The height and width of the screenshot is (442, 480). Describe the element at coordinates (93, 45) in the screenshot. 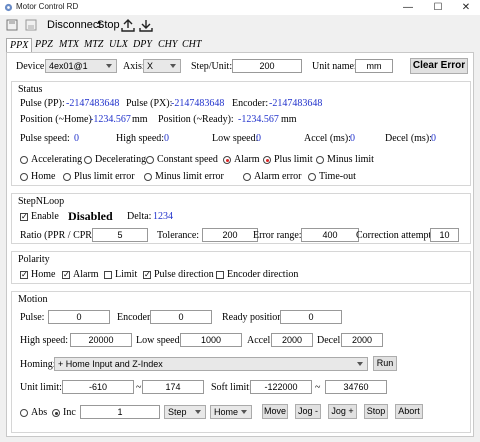

I see `tab-mtz: MTZ` at that location.